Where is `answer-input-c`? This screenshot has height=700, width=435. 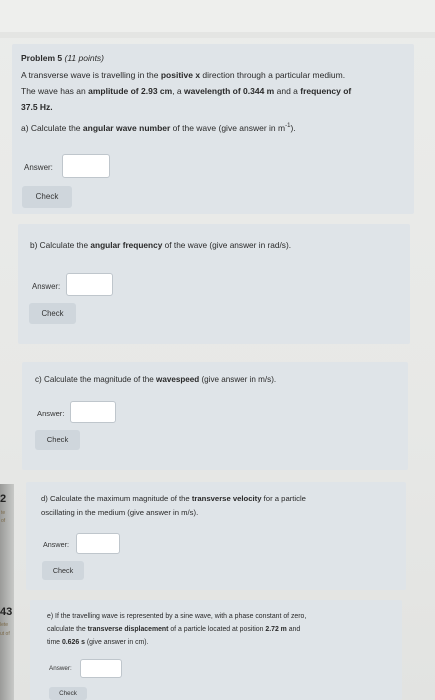 answer-input-c is located at coordinates (93, 412).